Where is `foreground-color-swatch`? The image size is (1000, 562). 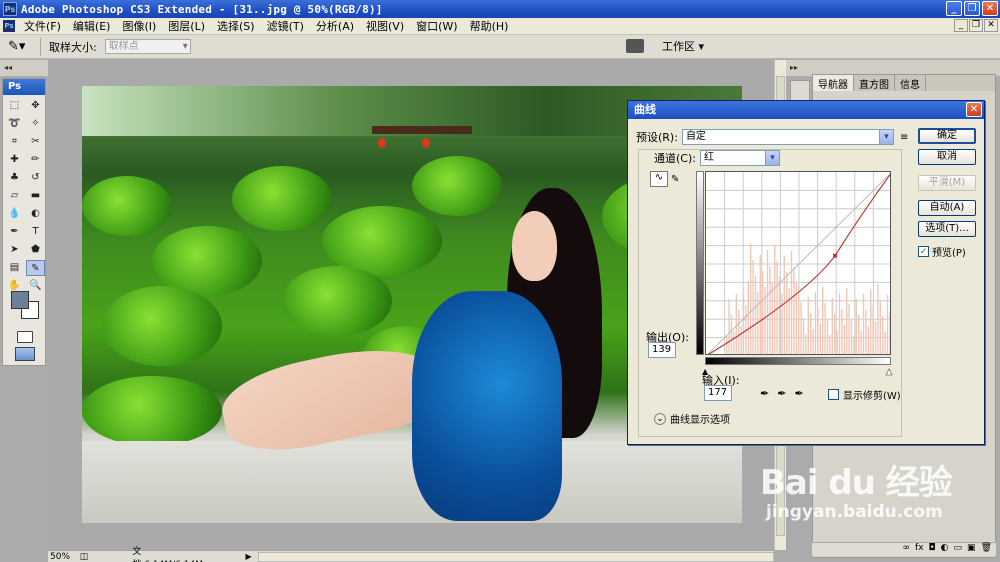 foreground-color-swatch is located at coordinates (20, 300).